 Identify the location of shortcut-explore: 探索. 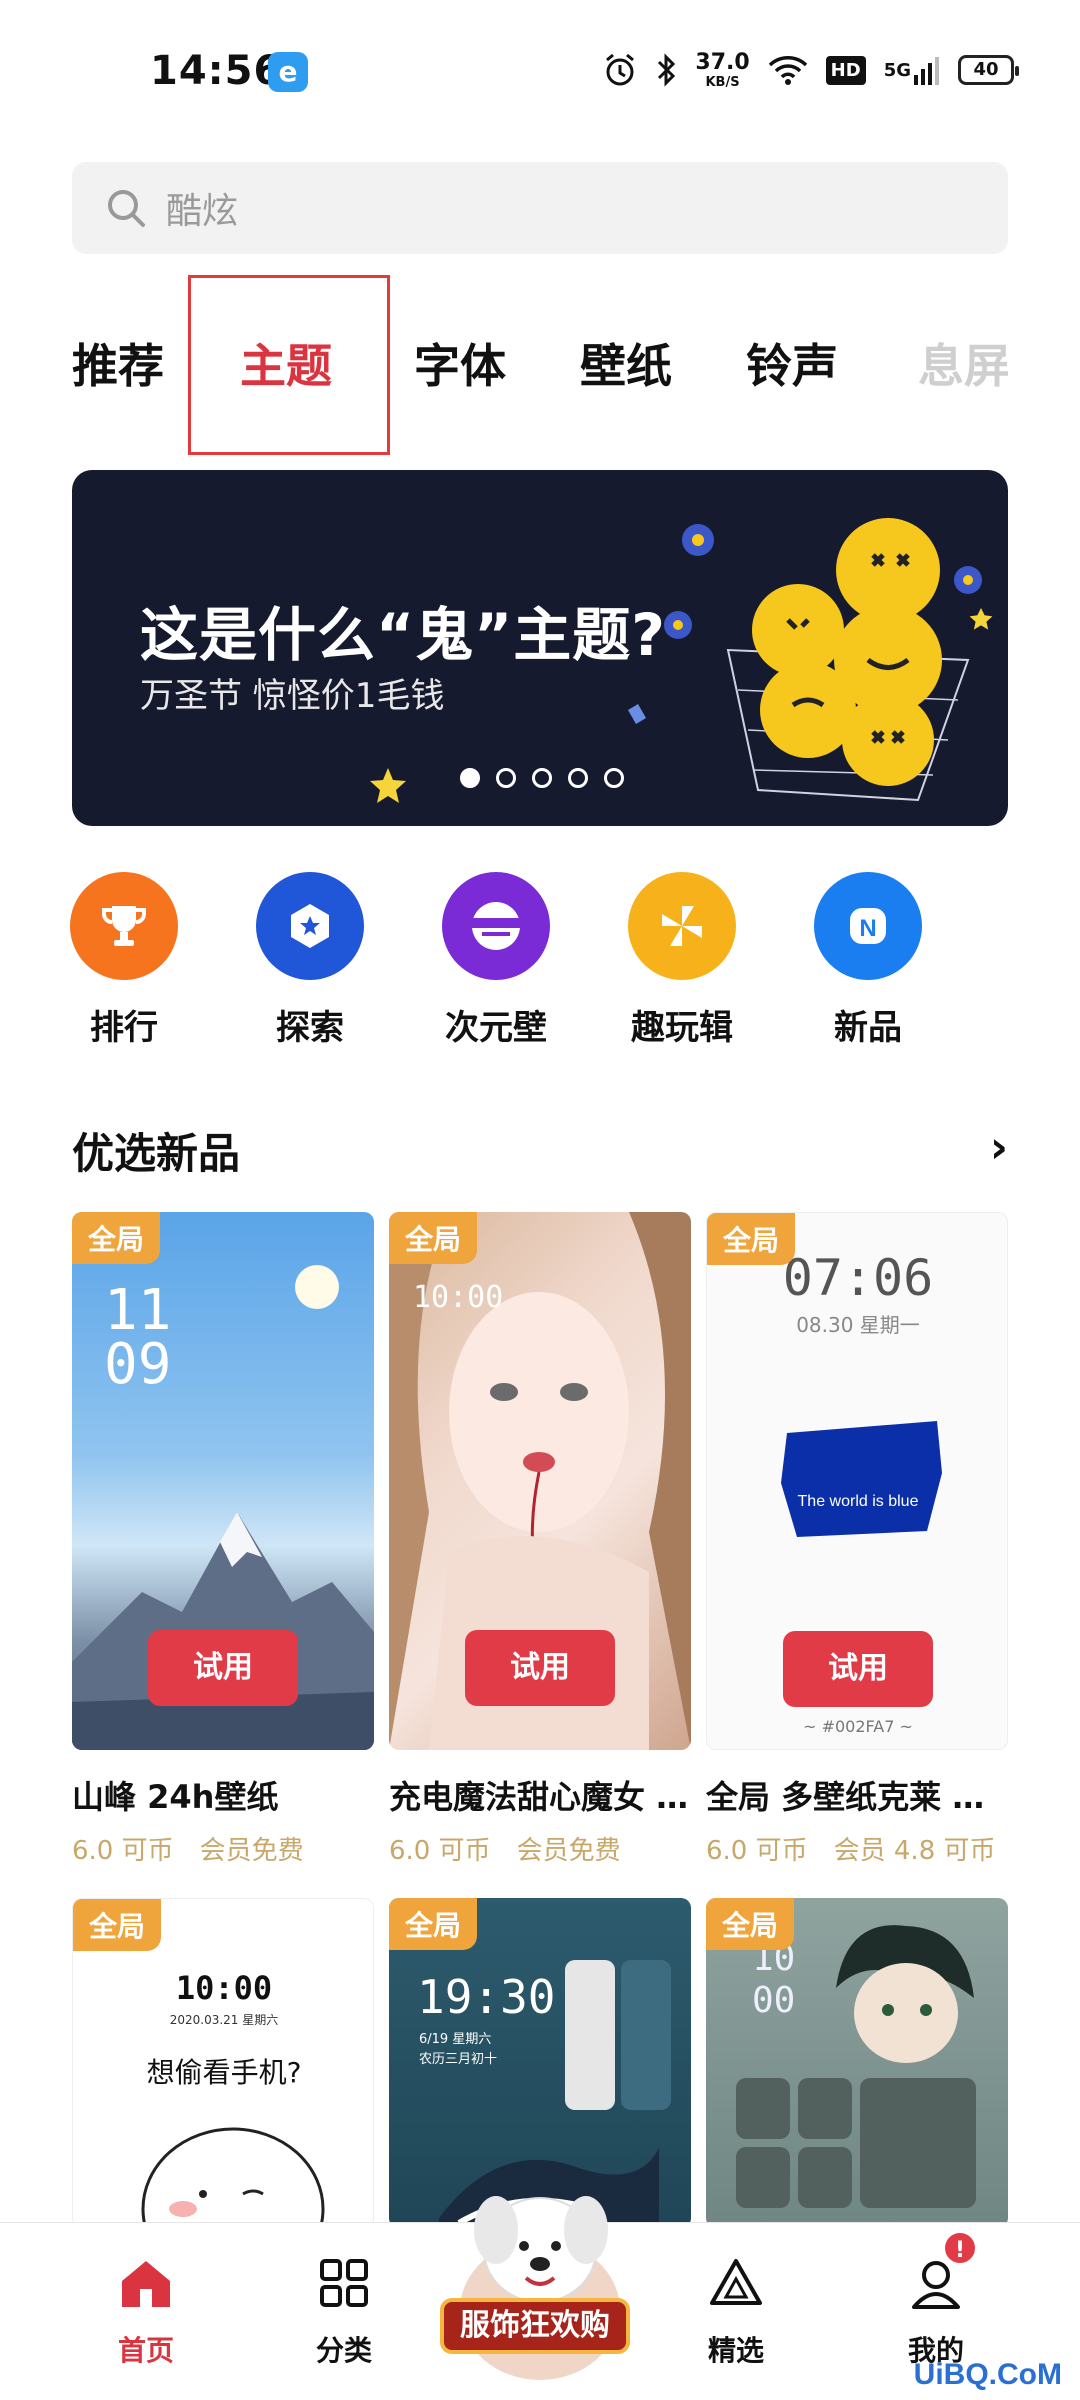
(310, 960).